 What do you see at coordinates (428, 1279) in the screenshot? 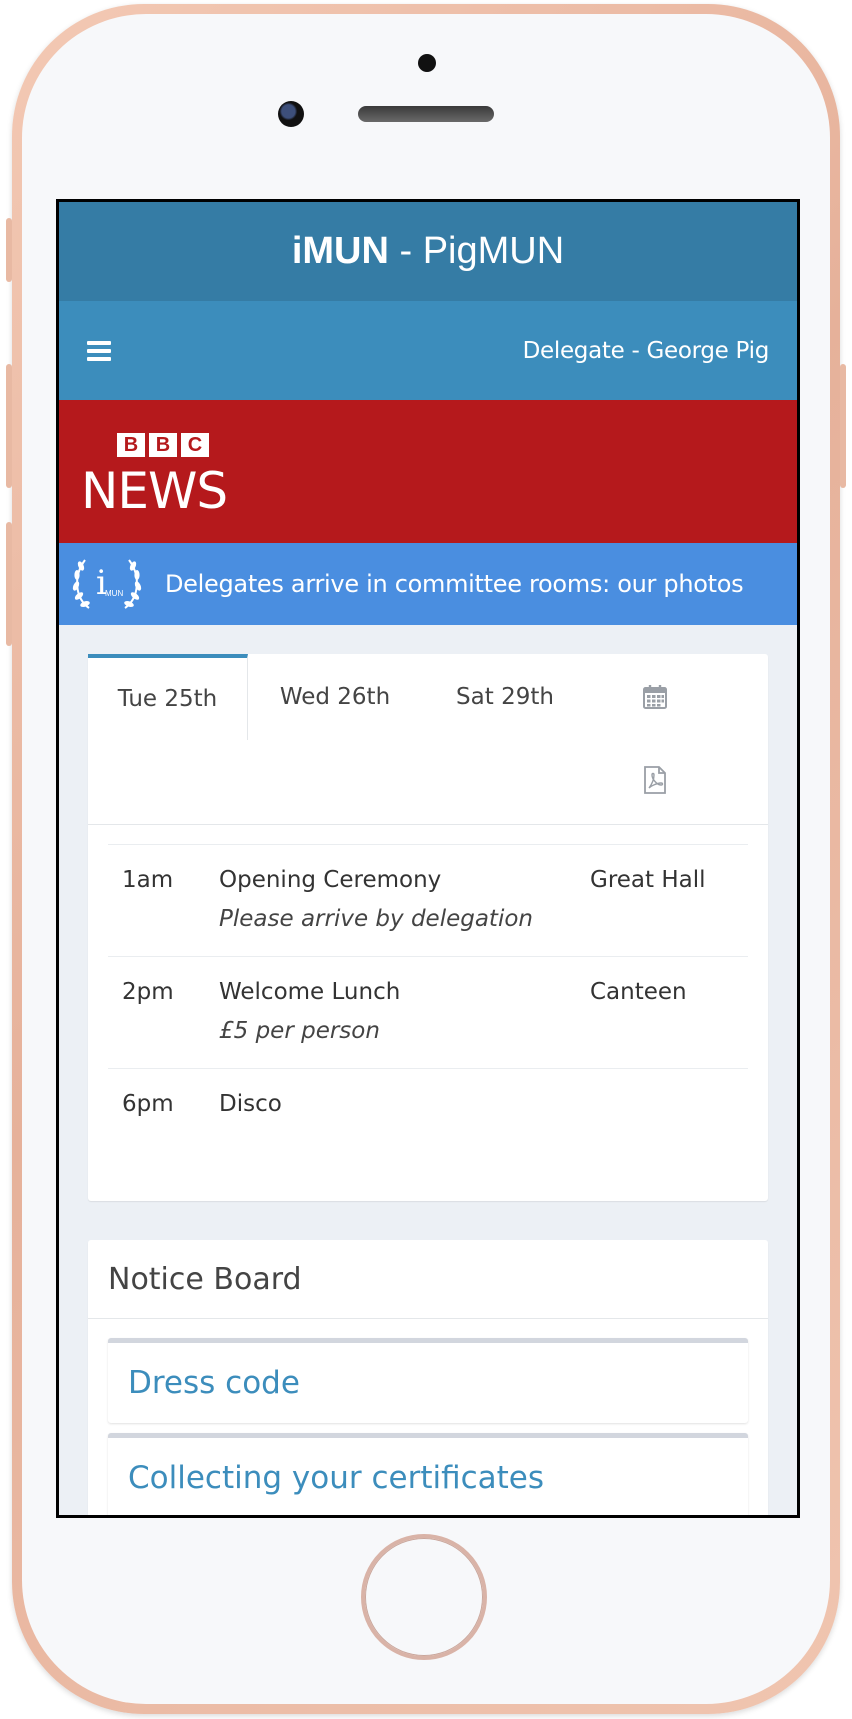
I see `notice-board-heading: Notice Board` at bounding box center [428, 1279].